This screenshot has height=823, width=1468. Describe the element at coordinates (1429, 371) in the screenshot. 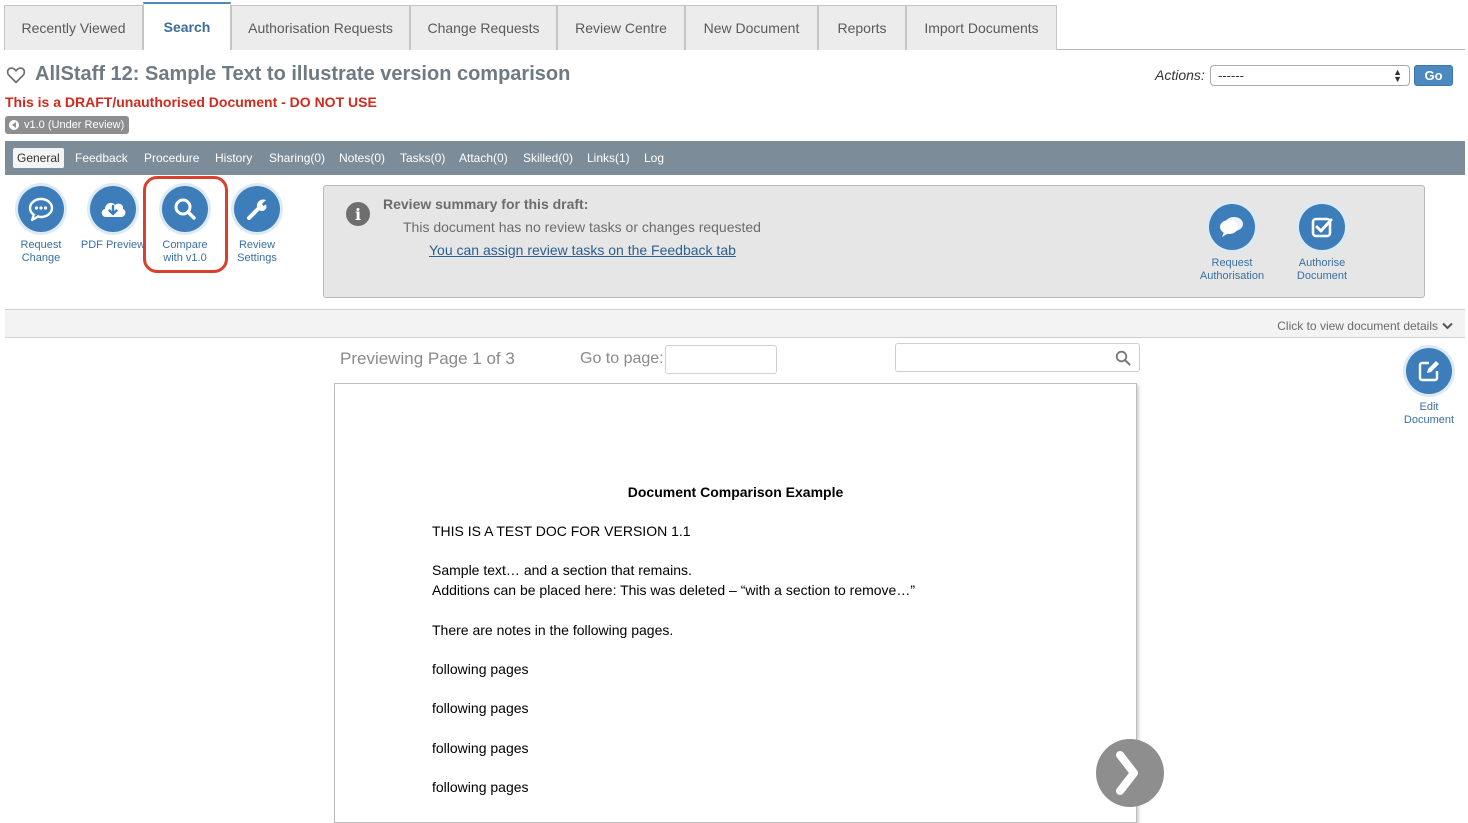

I see `edit-icon` at that location.